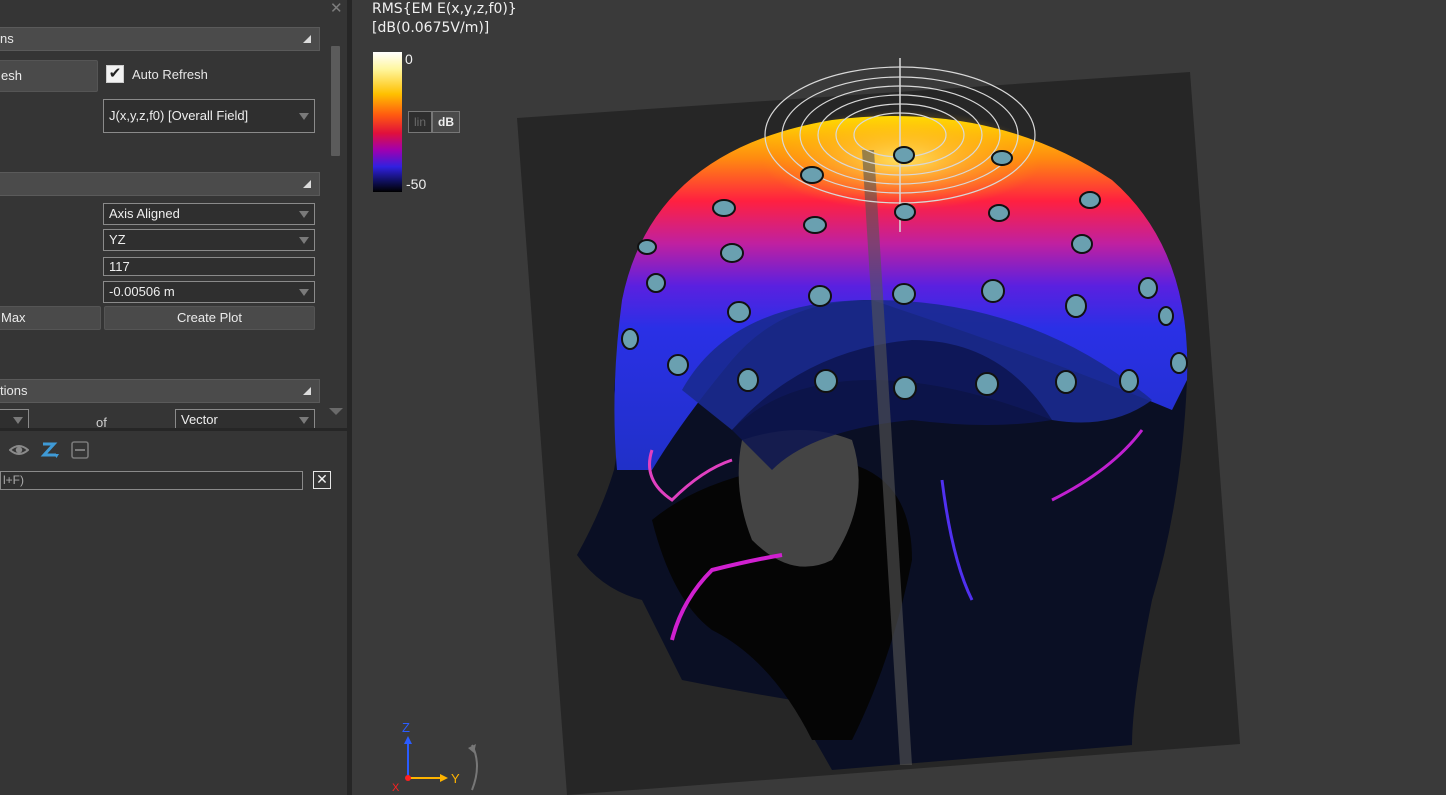 This screenshot has width=1446, height=795. What do you see at coordinates (11, 75) in the screenshot?
I see `refresh-button-label: esh` at bounding box center [11, 75].